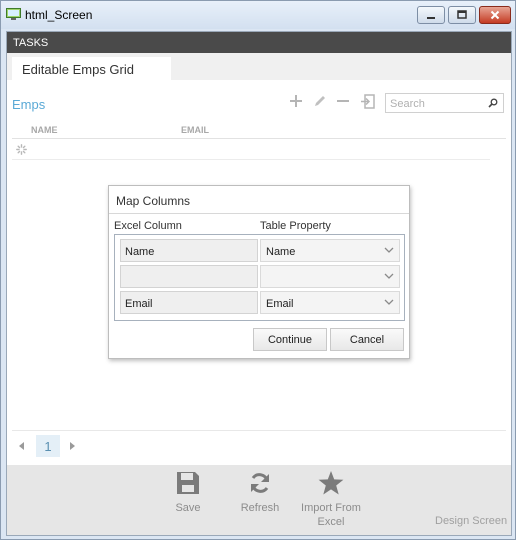 This screenshot has width=516, height=540. I want to click on list-title: Emps, so click(29, 104).